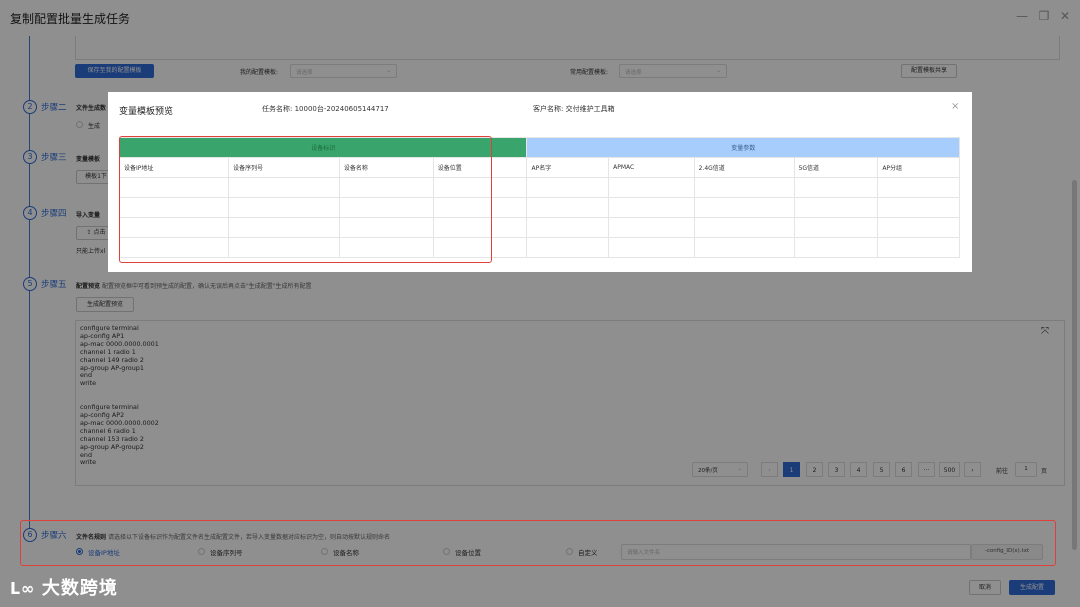 The height and width of the screenshot is (607, 1080). I want to click on modal-close-icon: ×, so click(955, 106).